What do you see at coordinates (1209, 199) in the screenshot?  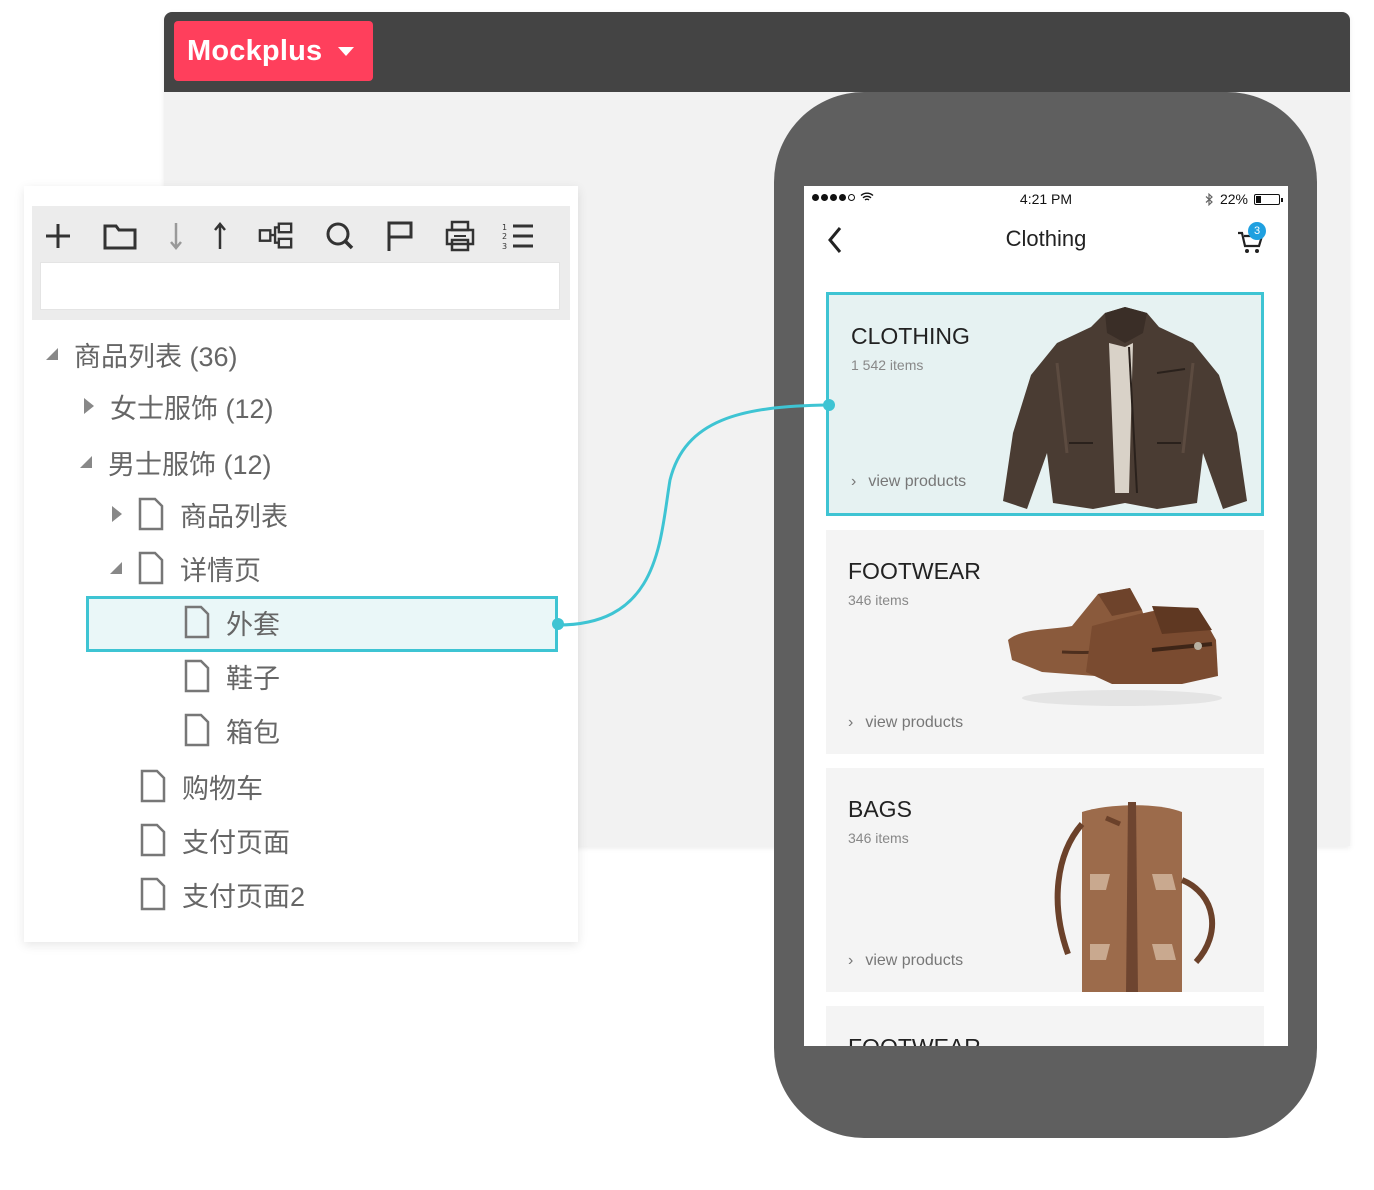 I see `bluetooth-icon` at bounding box center [1209, 199].